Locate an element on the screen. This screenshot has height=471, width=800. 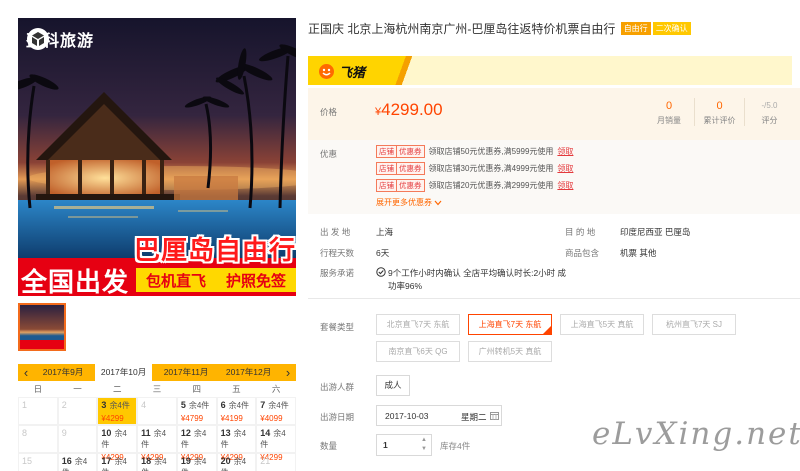
travel-date-value: 2017-10-03 is located at coordinates (407, 416).